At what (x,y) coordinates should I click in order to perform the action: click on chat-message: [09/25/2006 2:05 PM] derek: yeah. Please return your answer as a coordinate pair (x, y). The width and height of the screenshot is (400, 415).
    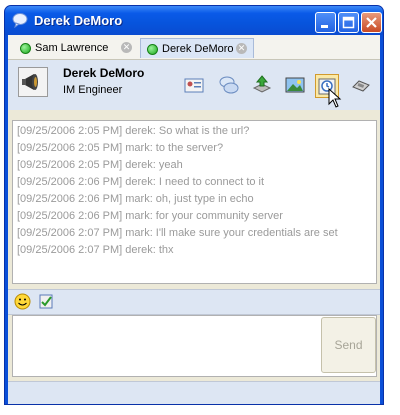
    Looking at the image, I should click on (100, 165).